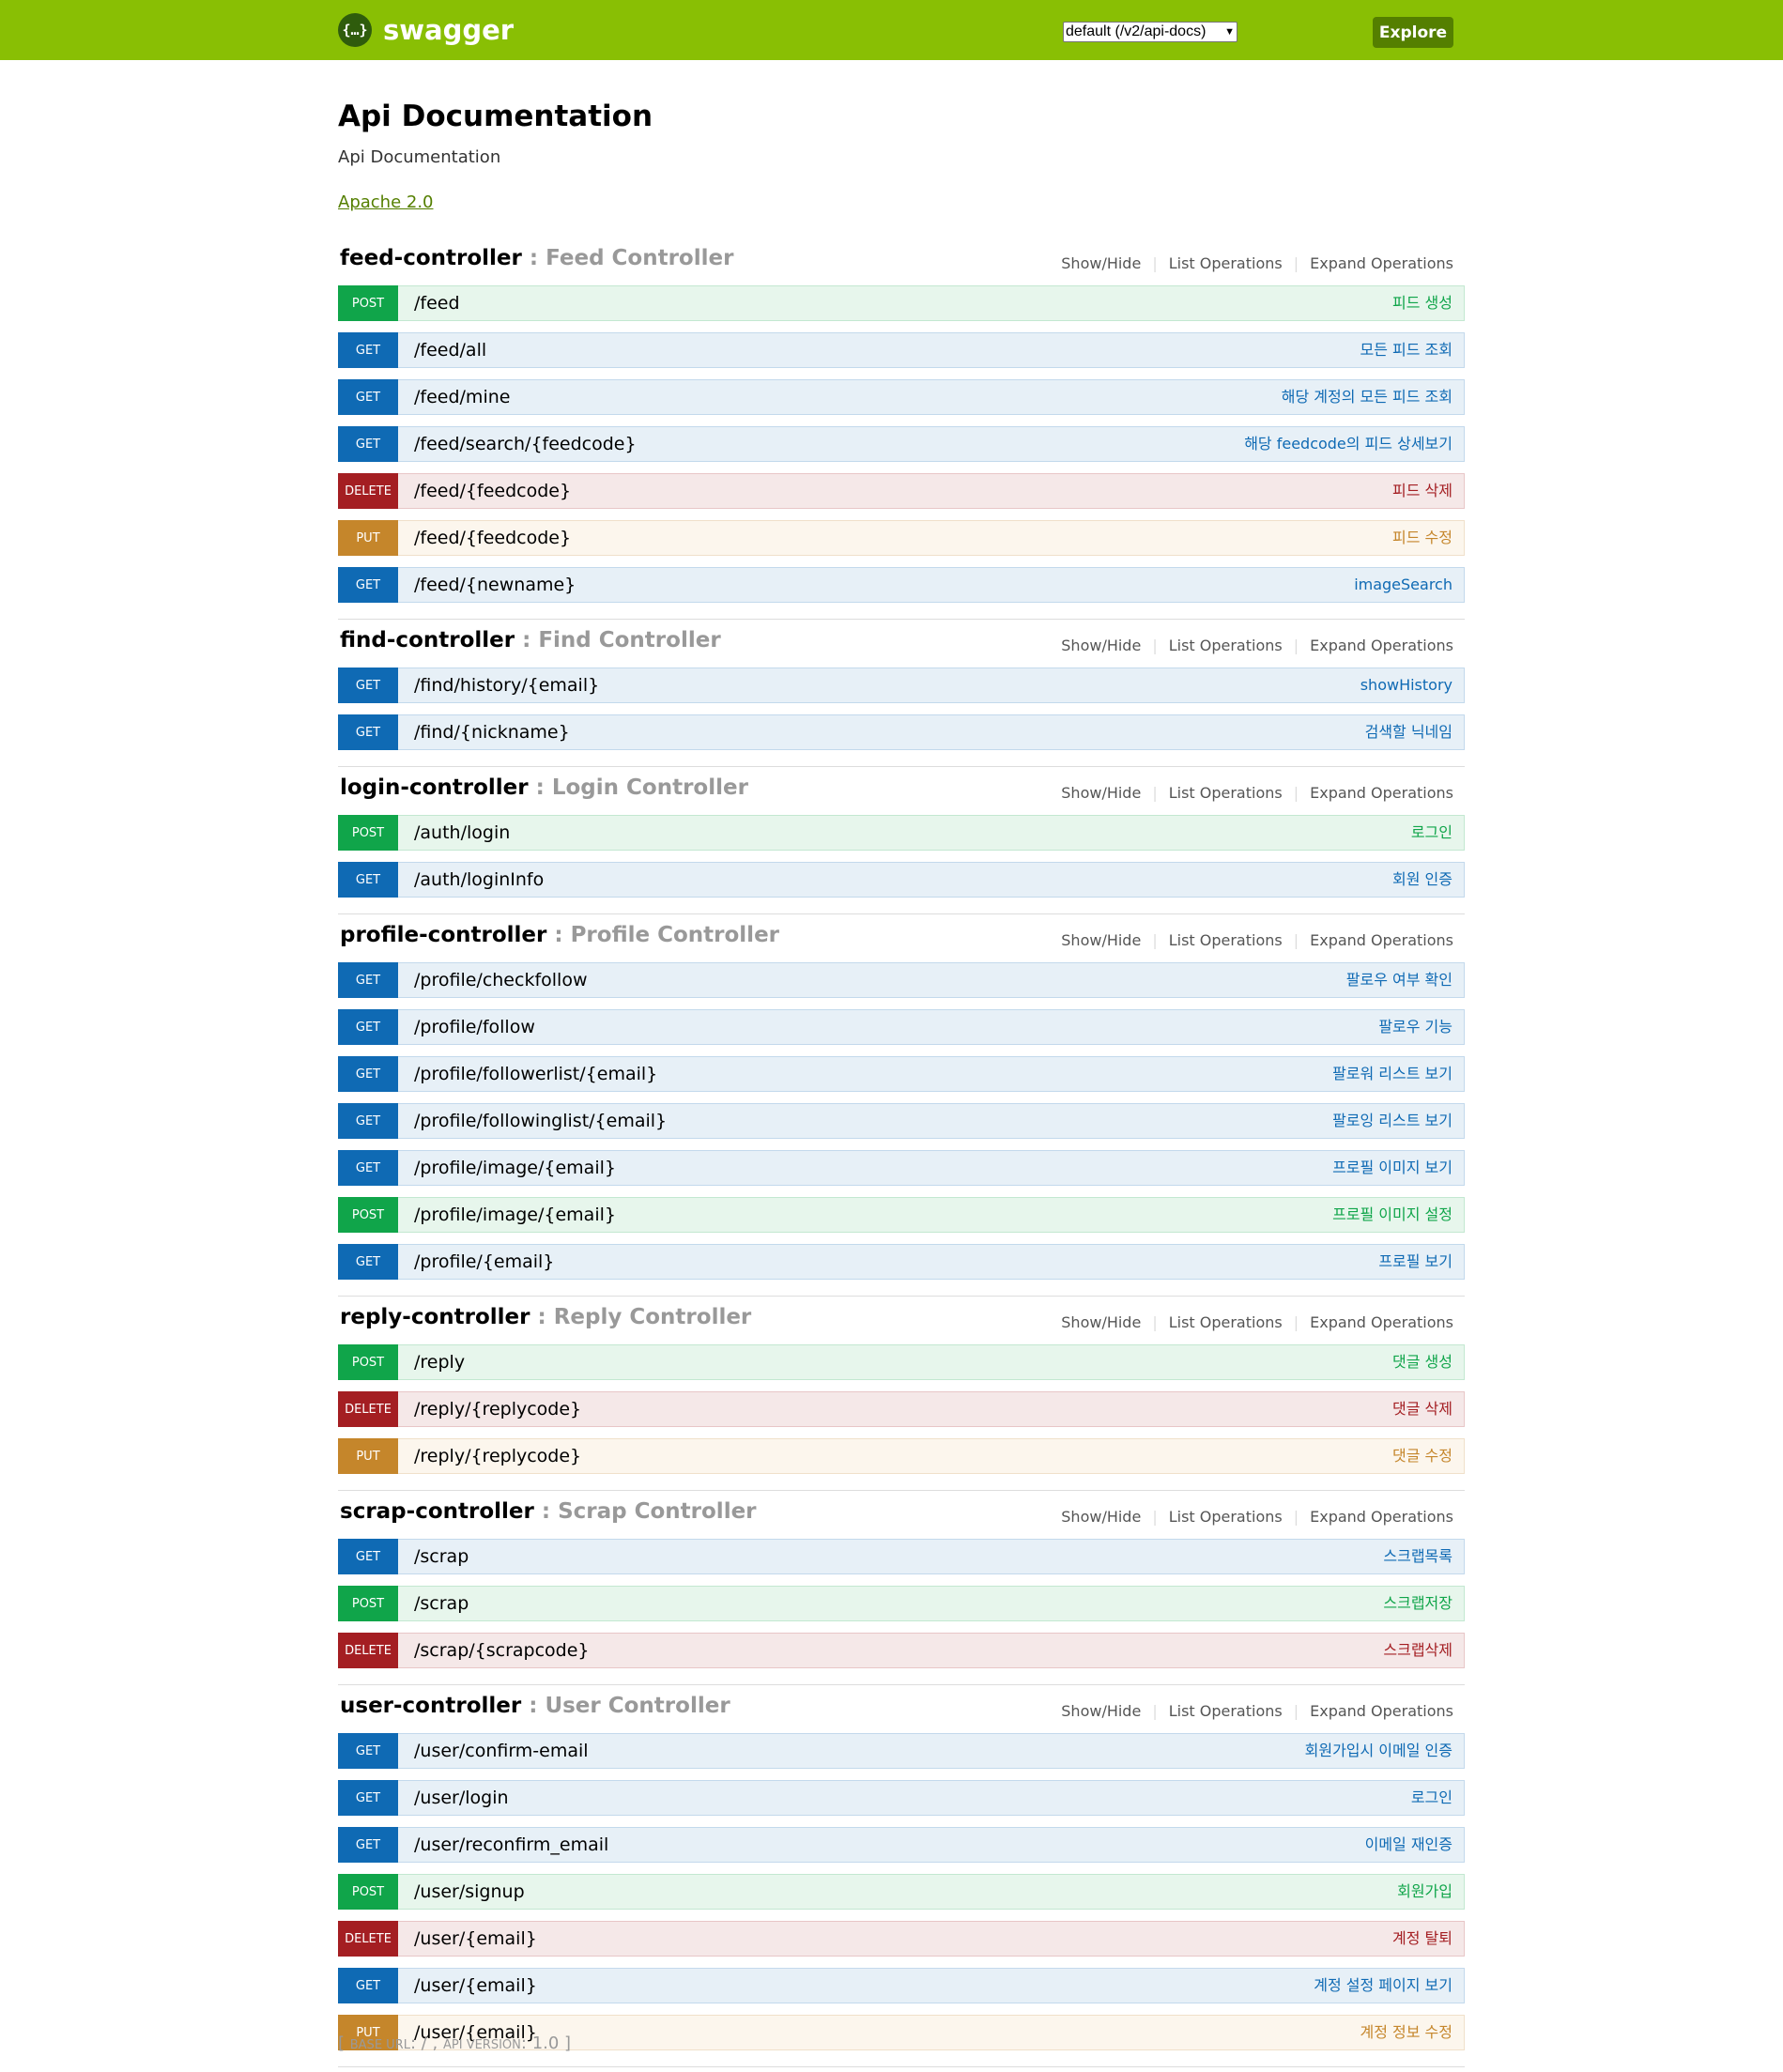 The width and height of the screenshot is (1783, 2072). What do you see at coordinates (901, 1798) in the screenshot?
I see `operation-row: GET/user/login 로그인` at bounding box center [901, 1798].